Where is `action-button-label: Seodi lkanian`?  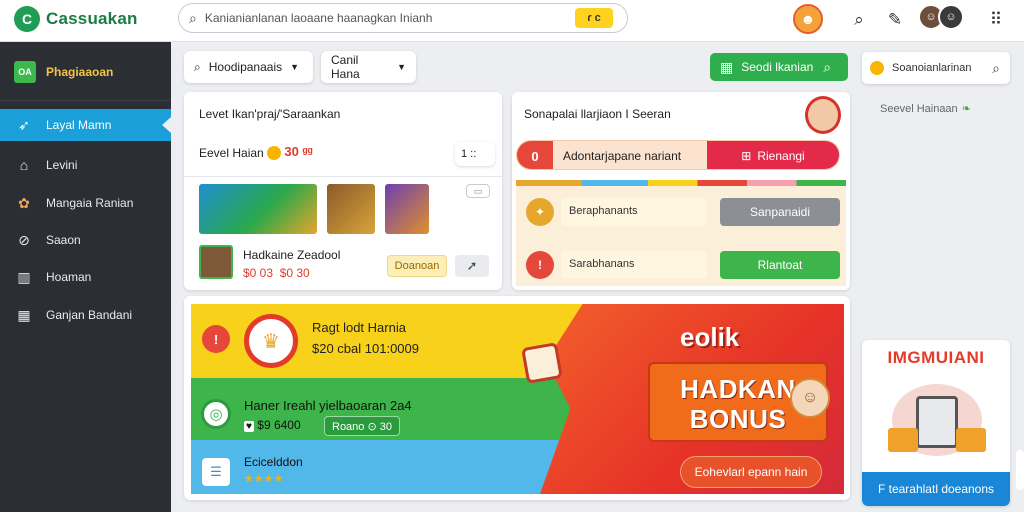 action-button-label: Seodi lkanian is located at coordinates (777, 67).